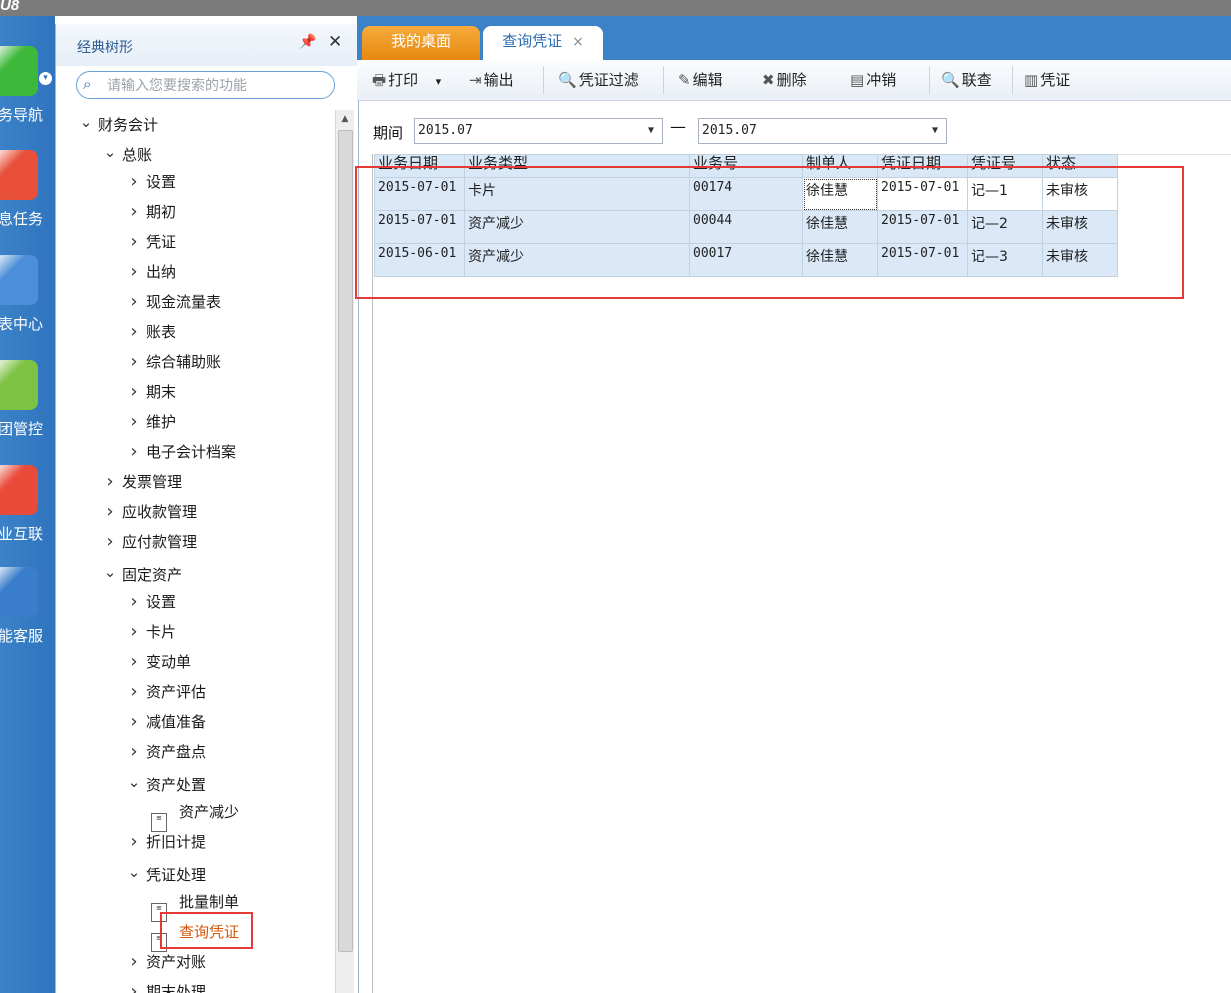 This screenshot has height=993, width=1231. I want to click on toolbar-separator, so click(1012, 80).